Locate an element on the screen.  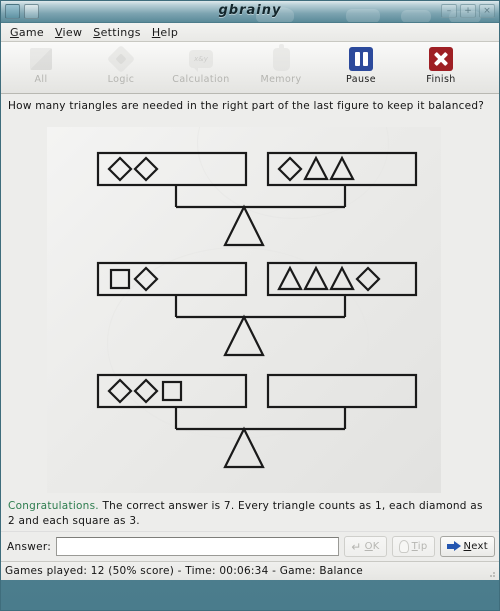
answer-label: Answer: is located at coordinates (29, 546).